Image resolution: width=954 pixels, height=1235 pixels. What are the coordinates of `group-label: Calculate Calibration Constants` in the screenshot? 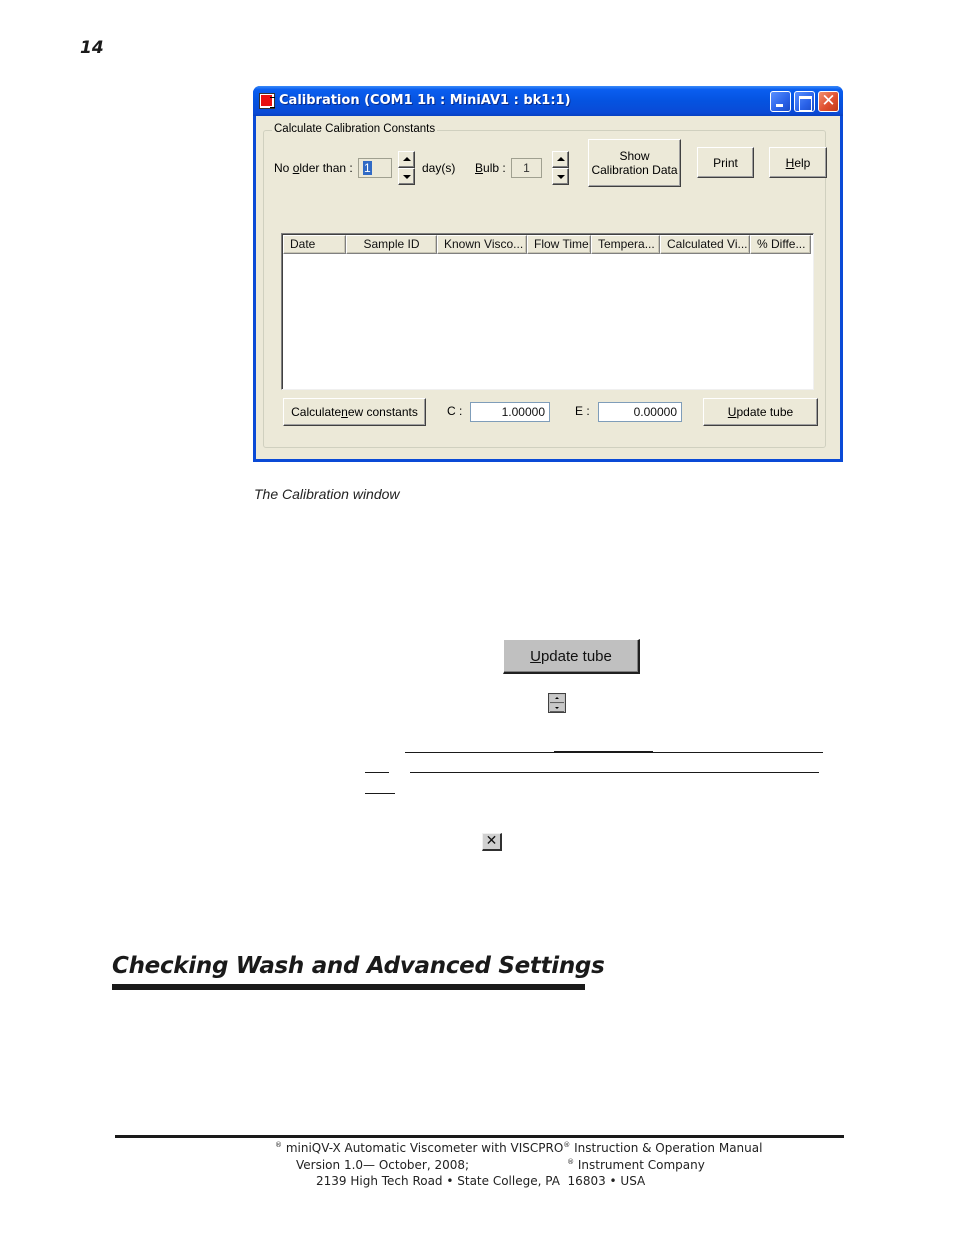 It's located at (355, 129).